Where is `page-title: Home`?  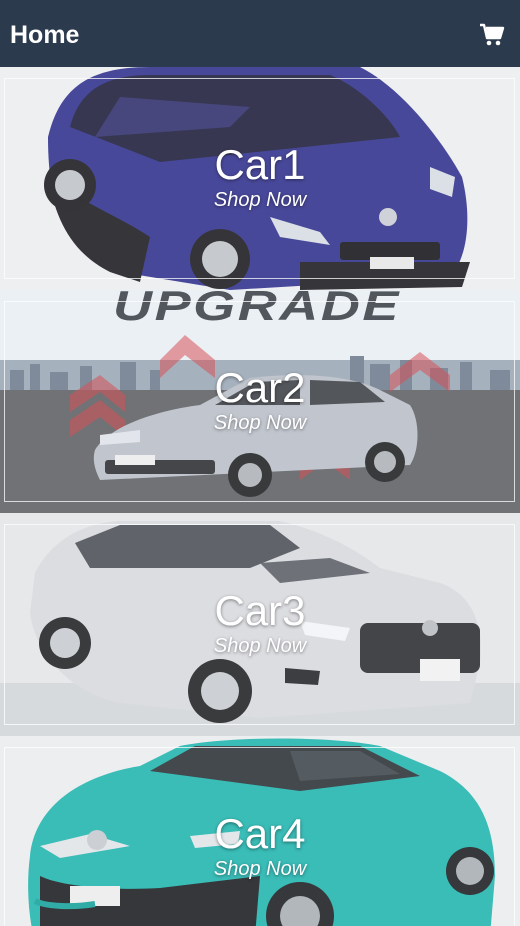
page-title: Home is located at coordinates (45, 35).